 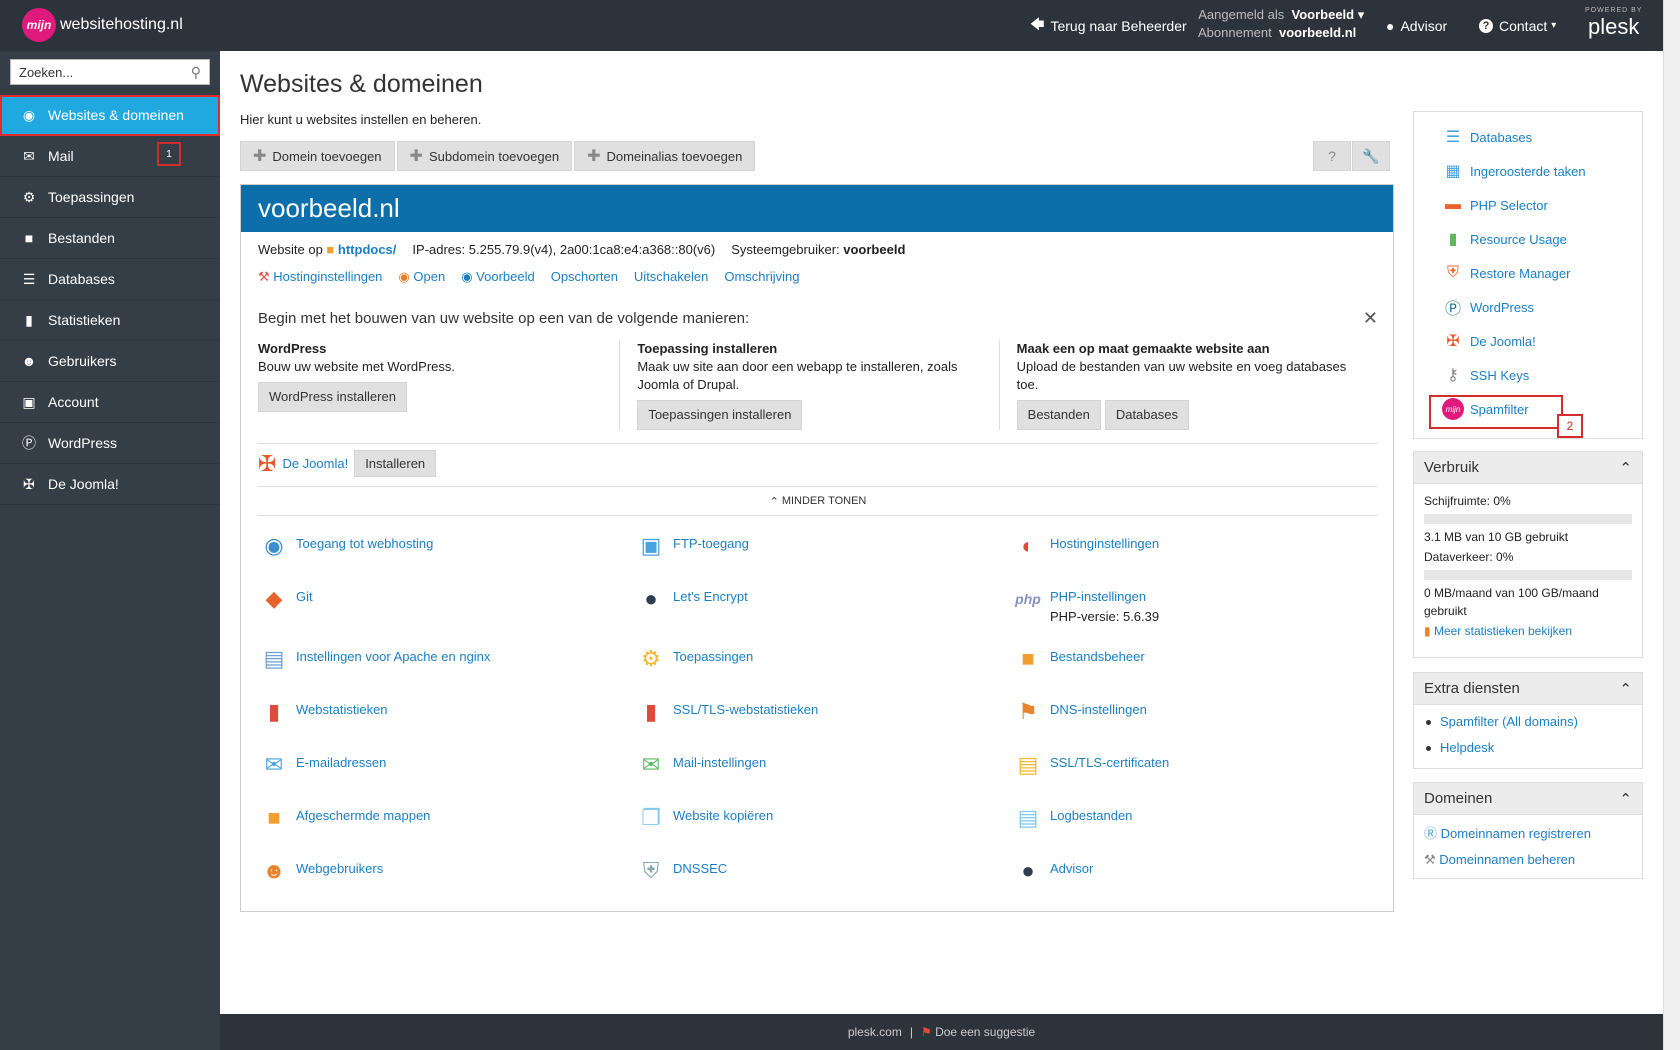 I want to click on help-button: ?, so click(x=1332, y=156).